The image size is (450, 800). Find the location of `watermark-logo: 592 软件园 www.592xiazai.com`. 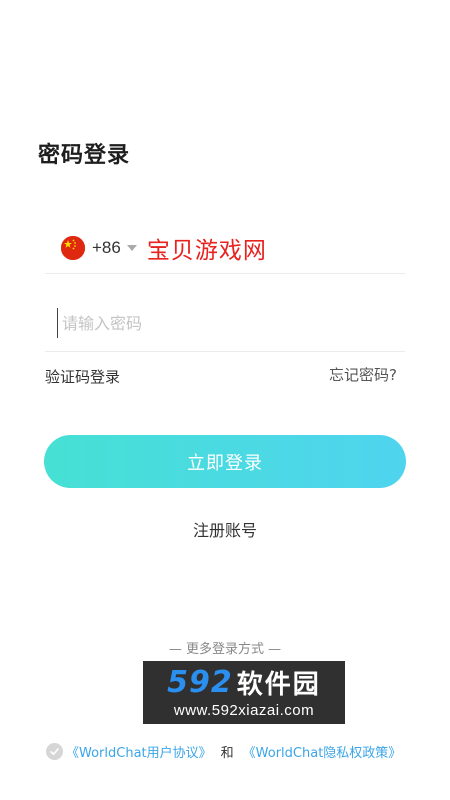

watermark-logo: 592 软件园 www.592xiazai.com is located at coordinates (244, 692).